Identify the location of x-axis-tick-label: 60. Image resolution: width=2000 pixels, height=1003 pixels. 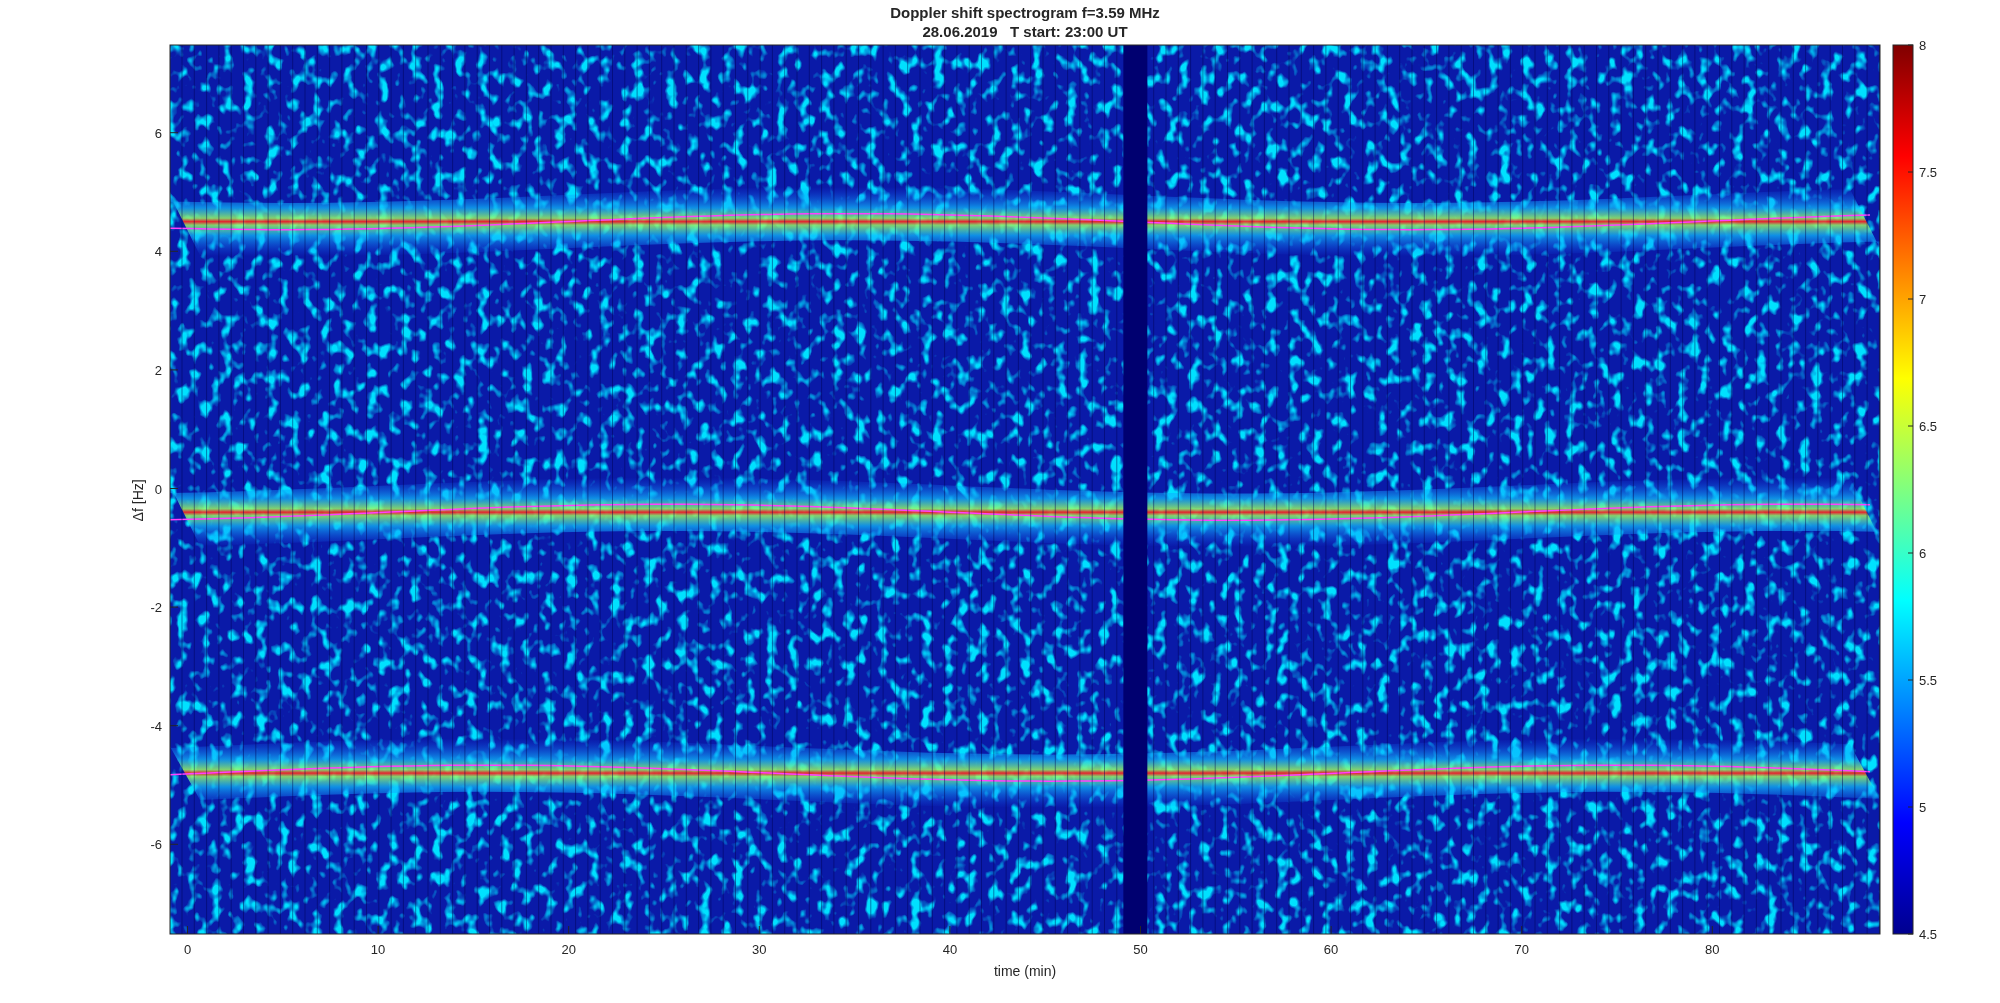
(1331, 949).